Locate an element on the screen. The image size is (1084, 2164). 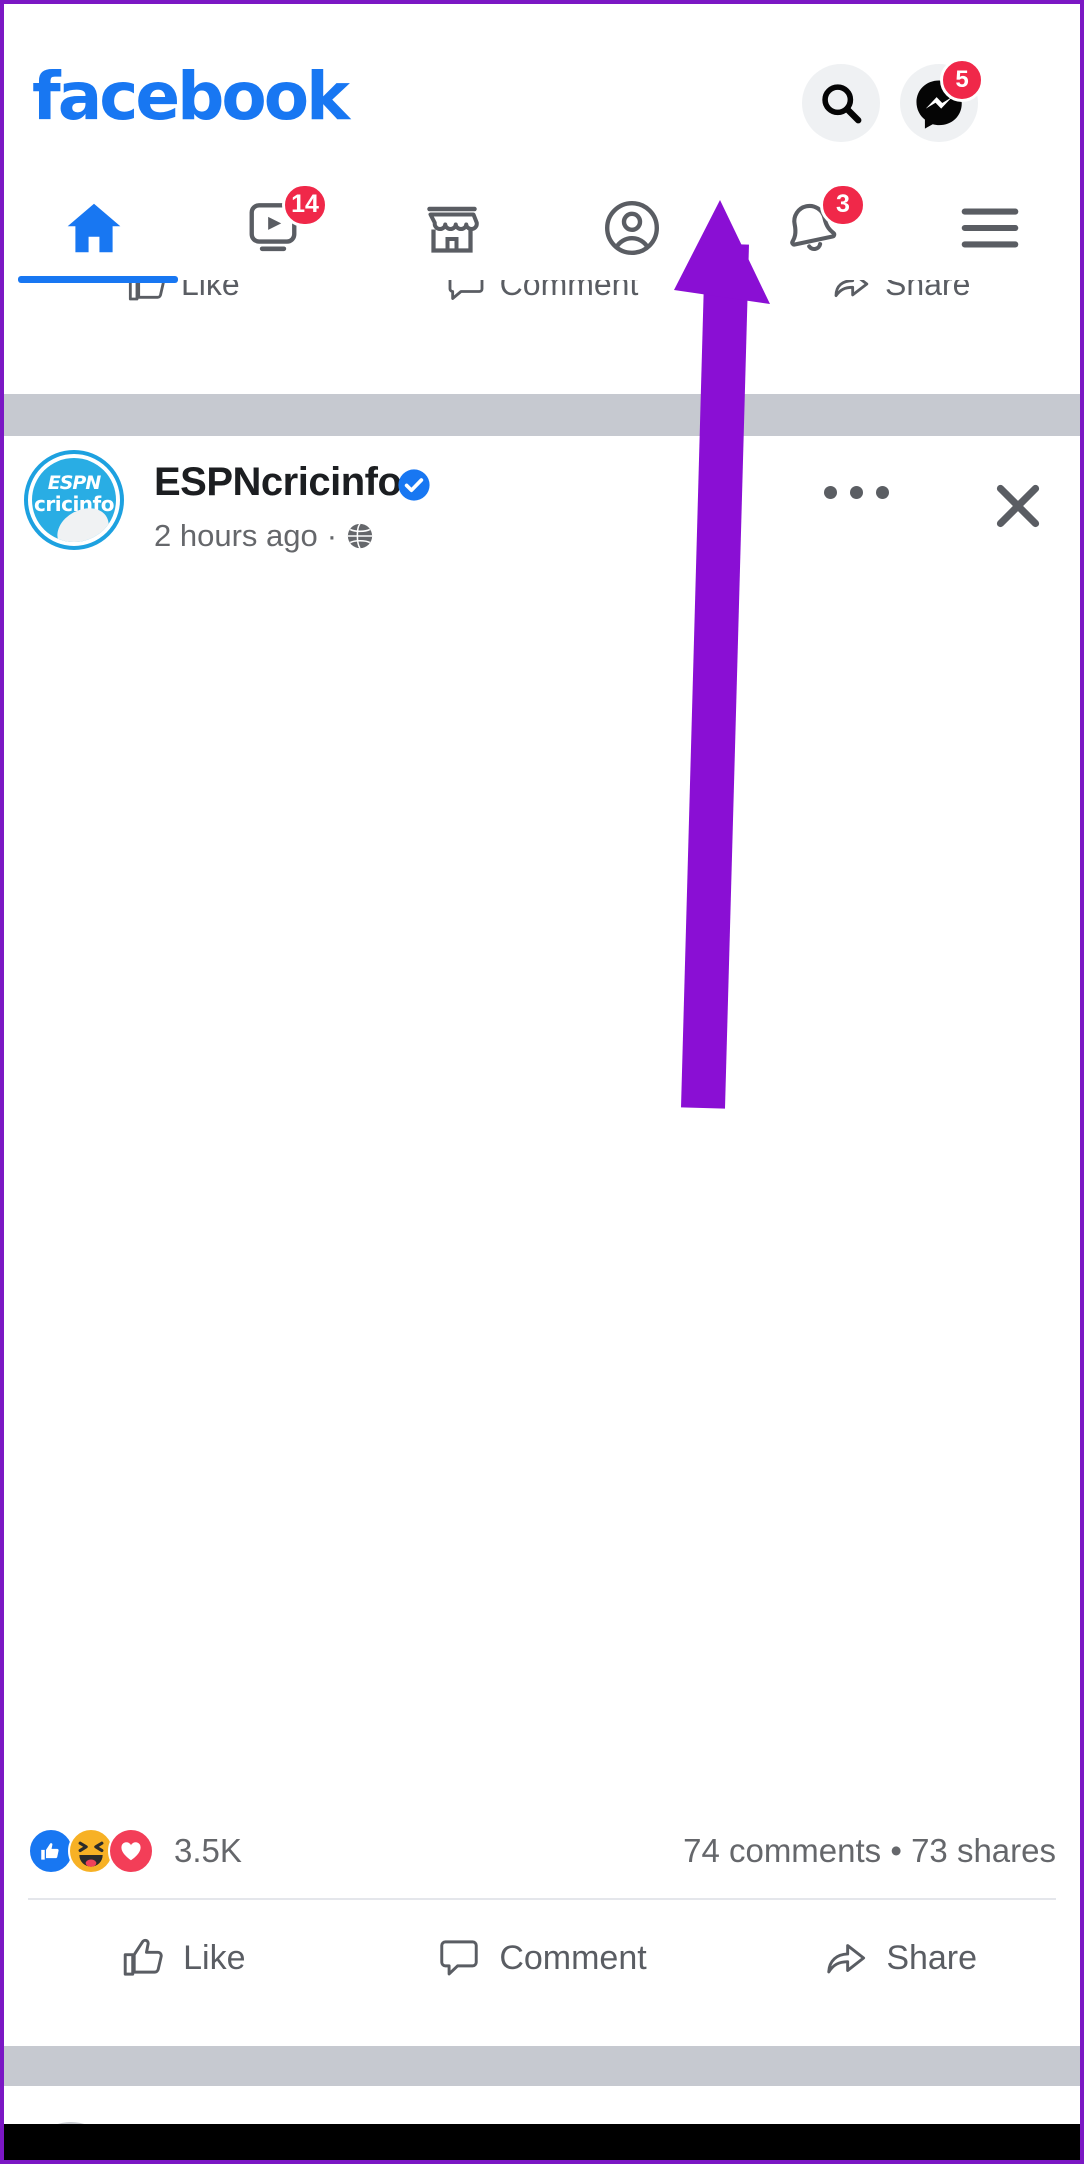
post-timestamp: 2 hours ago is located at coordinates (236, 536).